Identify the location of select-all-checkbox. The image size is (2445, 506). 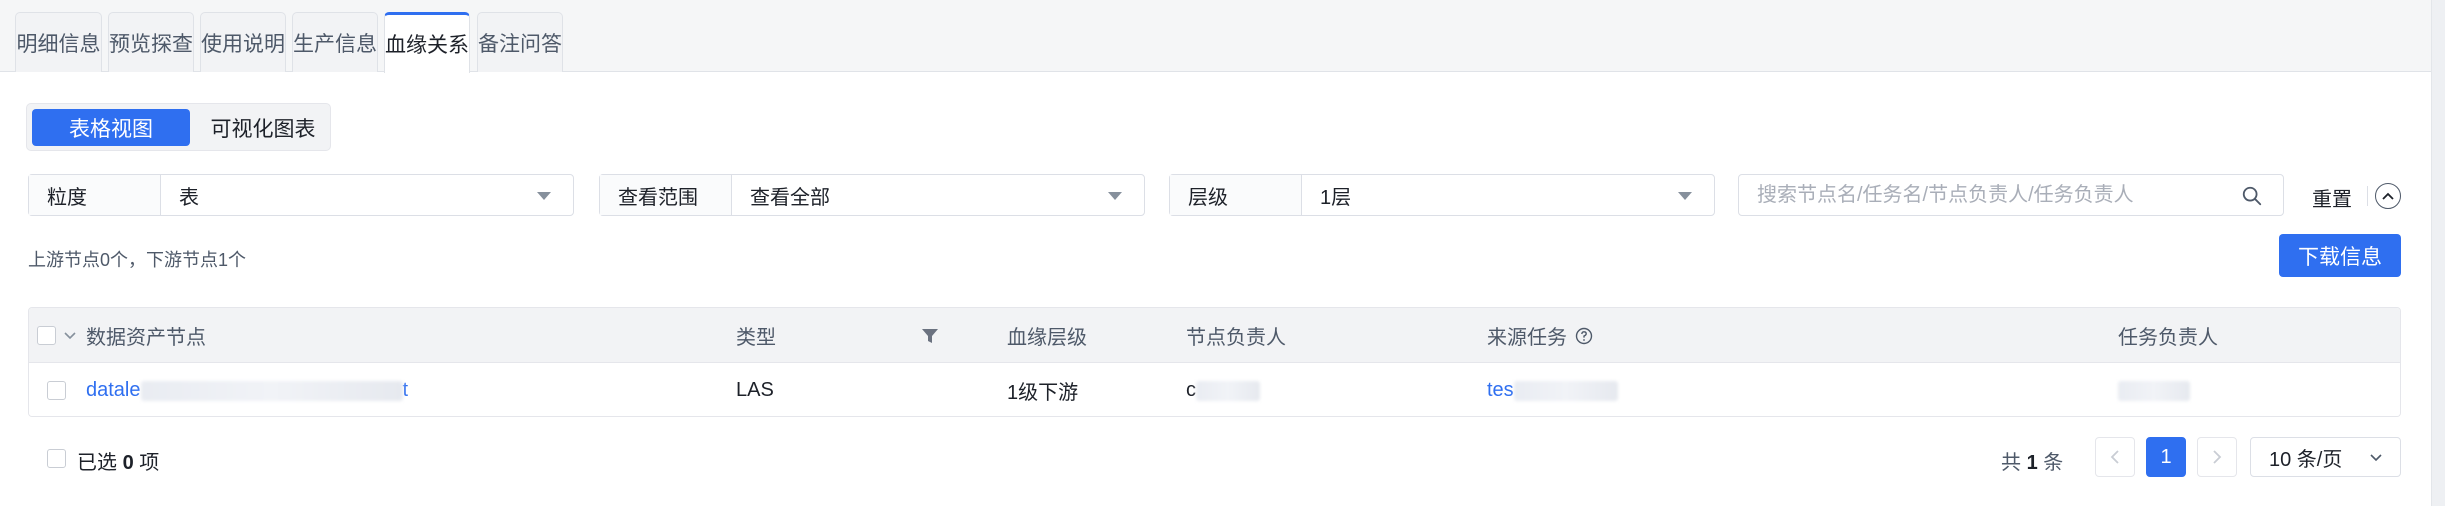
(46, 335).